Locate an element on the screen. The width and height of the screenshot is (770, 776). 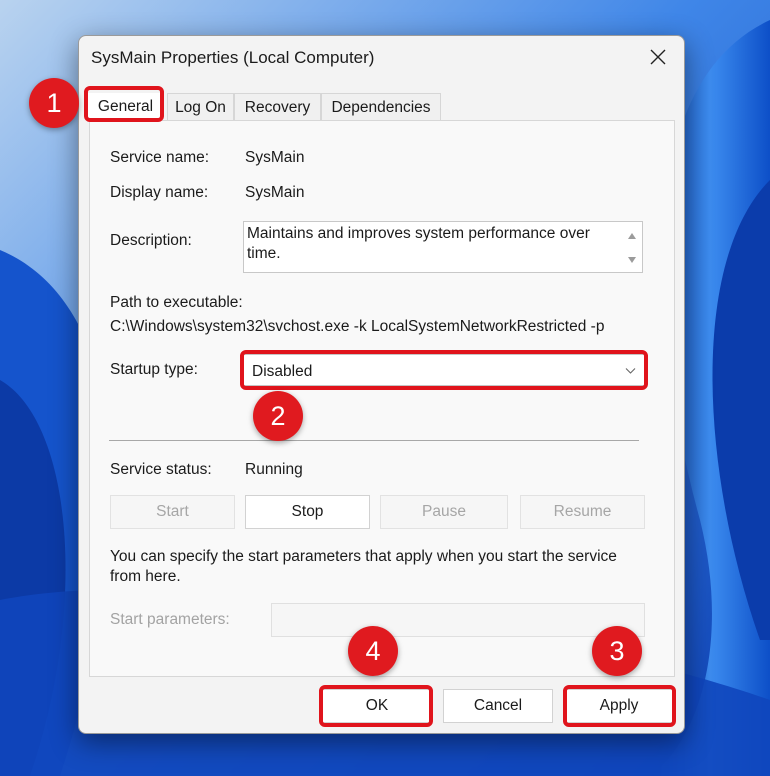
section-divider is located at coordinates (374, 440).